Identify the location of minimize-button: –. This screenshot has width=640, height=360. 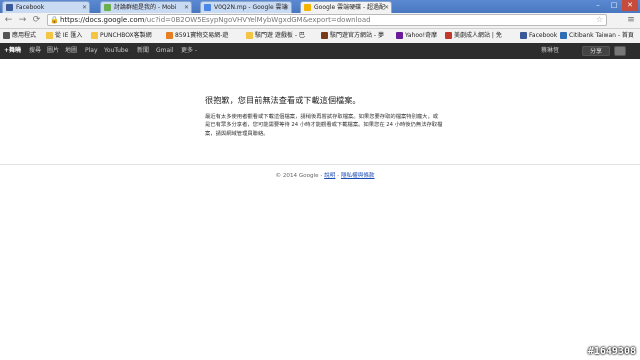
(598, 5).